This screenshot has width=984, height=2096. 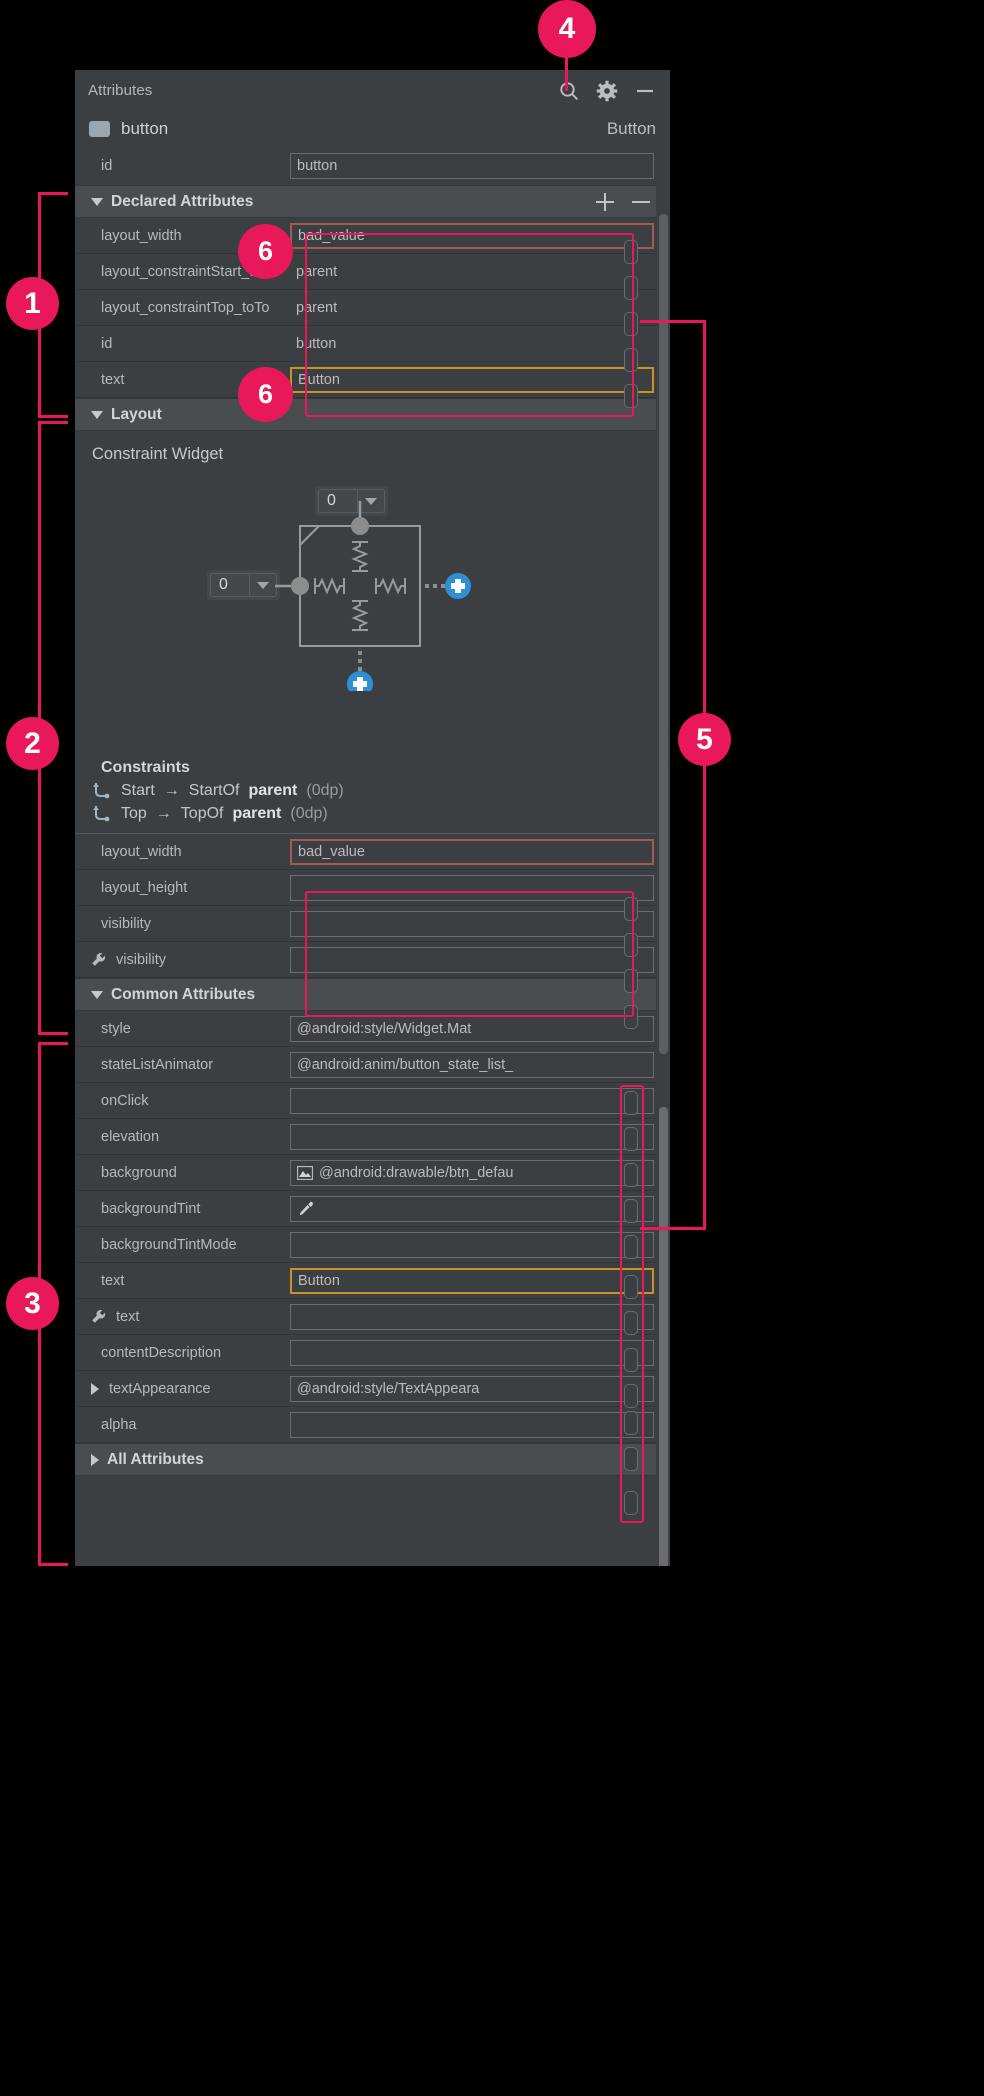 I want to click on constraint-widget-title: Constraint Widget, so click(x=158, y=454).